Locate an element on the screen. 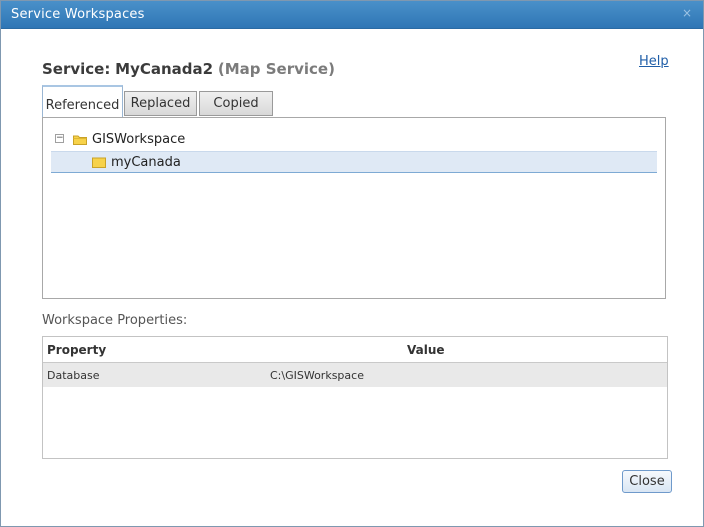  tree-node-label: myCanada is located at coordinates (146, 162).